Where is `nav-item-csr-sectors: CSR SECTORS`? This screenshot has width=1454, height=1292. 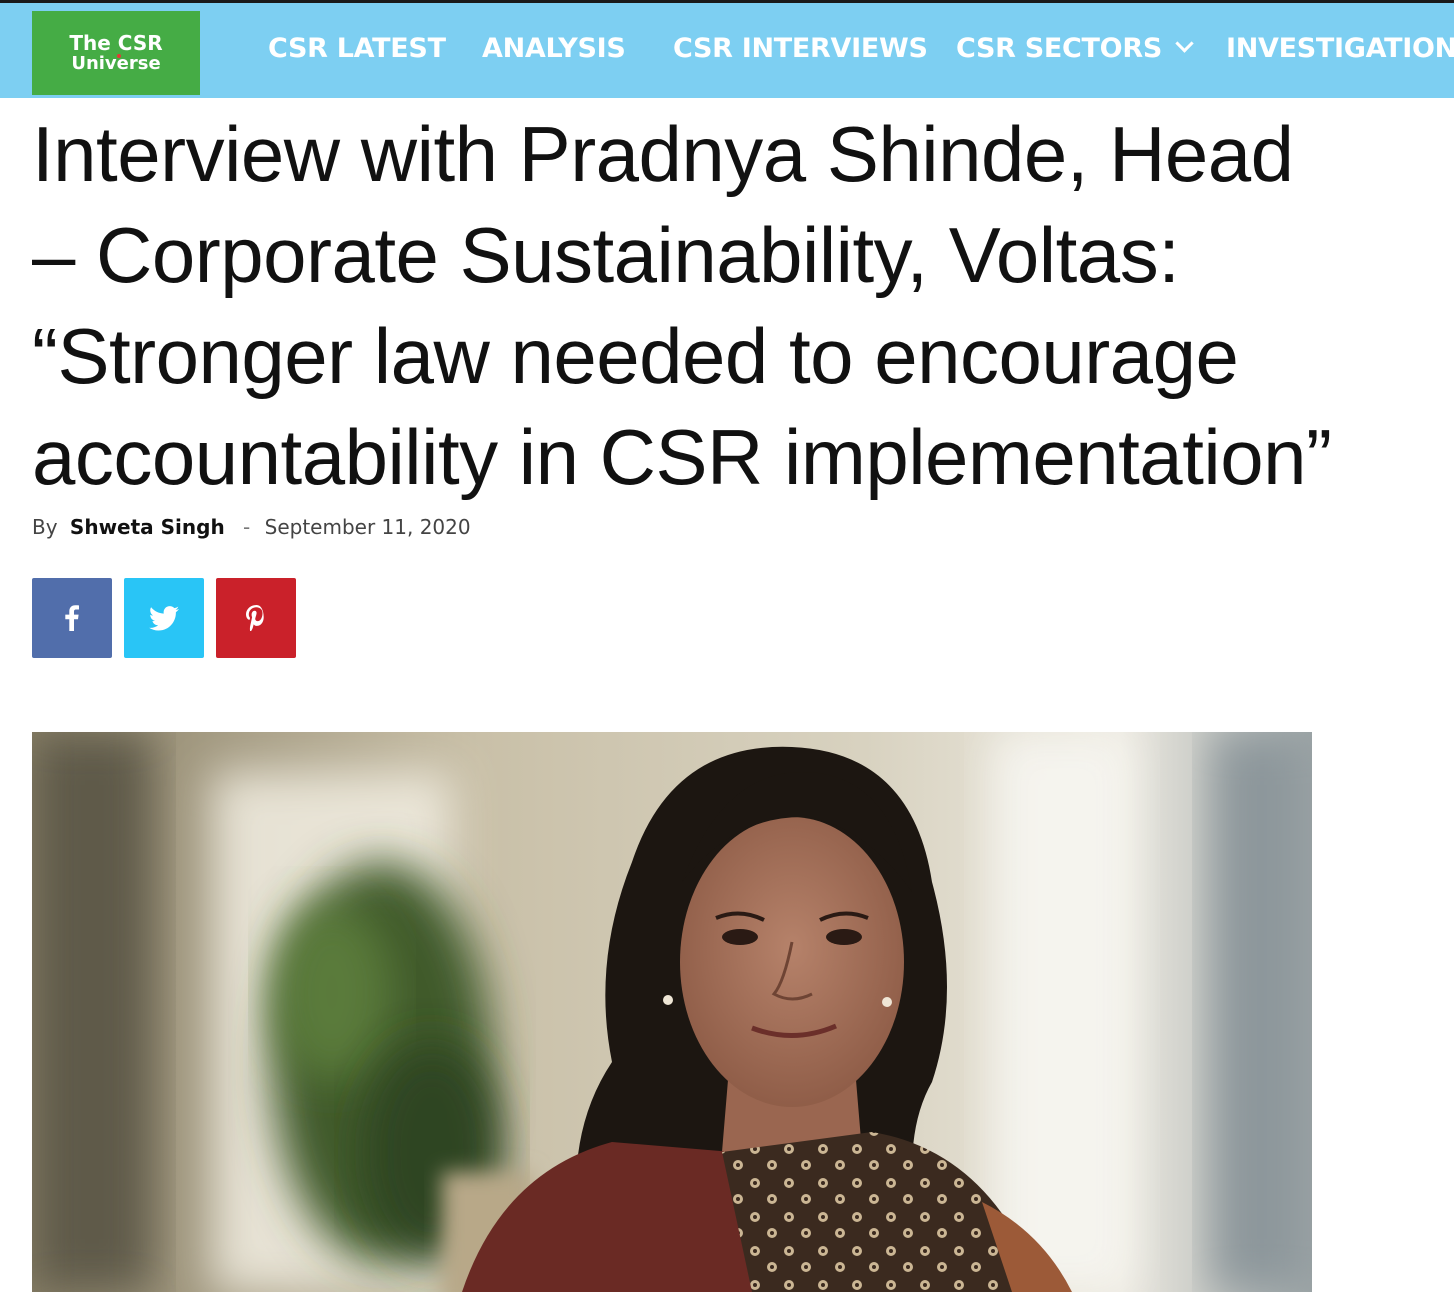
nav-item-csr-sectors: CSR SECTORS is located at coordinates (1075, 48).